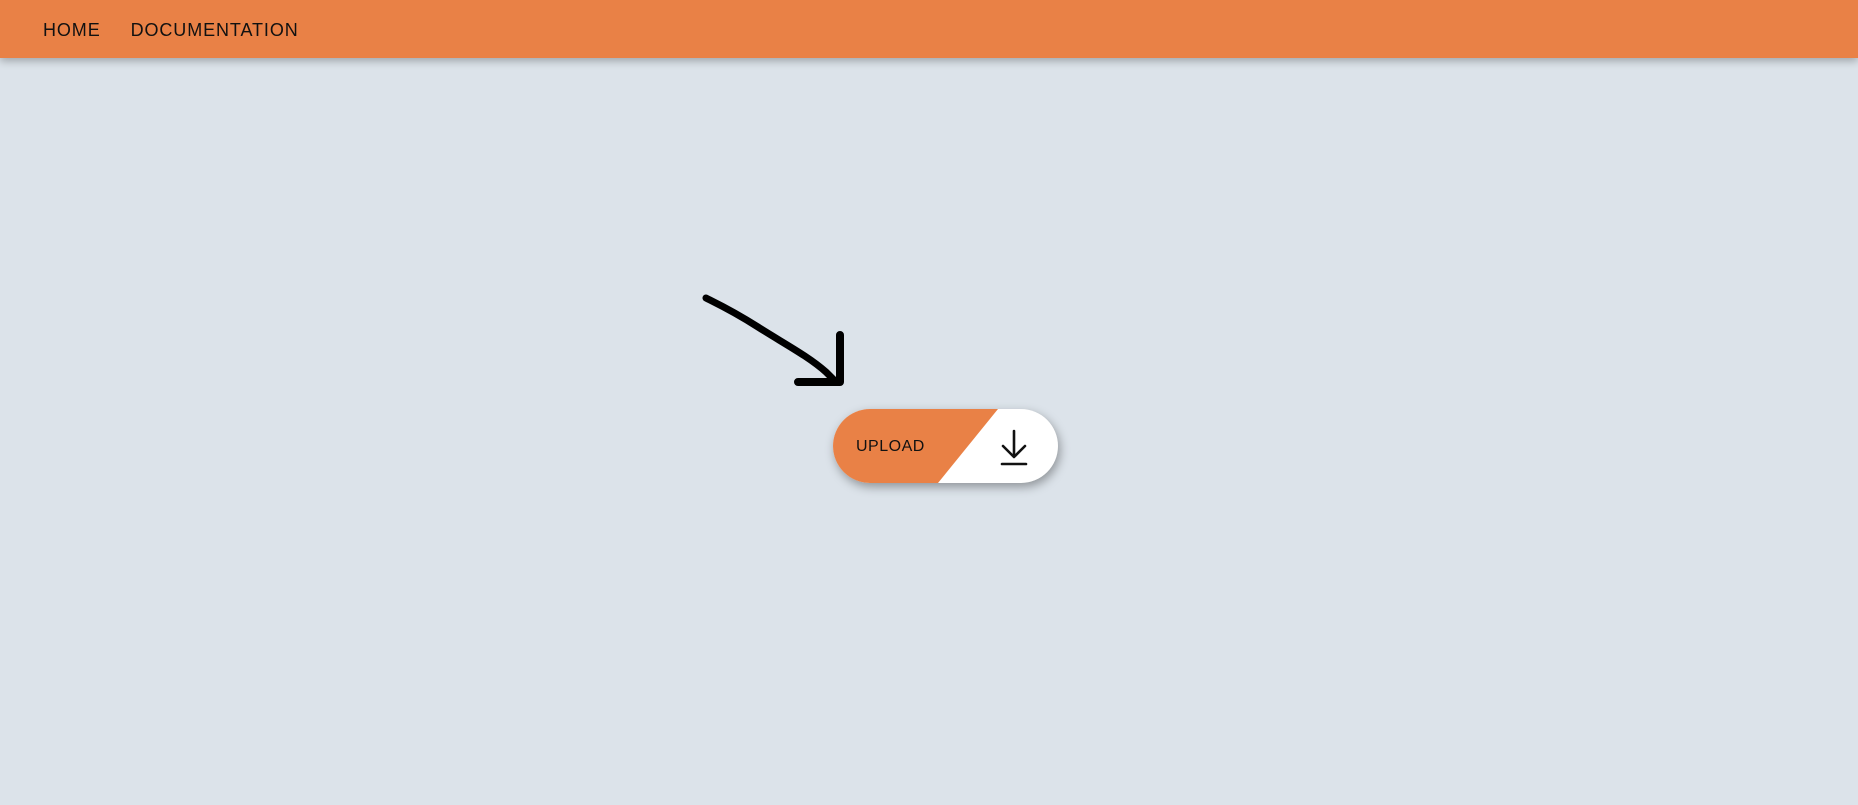 The image size is (1858, 805). I want to click on nav-home-link: HOME, so click(72, 29).